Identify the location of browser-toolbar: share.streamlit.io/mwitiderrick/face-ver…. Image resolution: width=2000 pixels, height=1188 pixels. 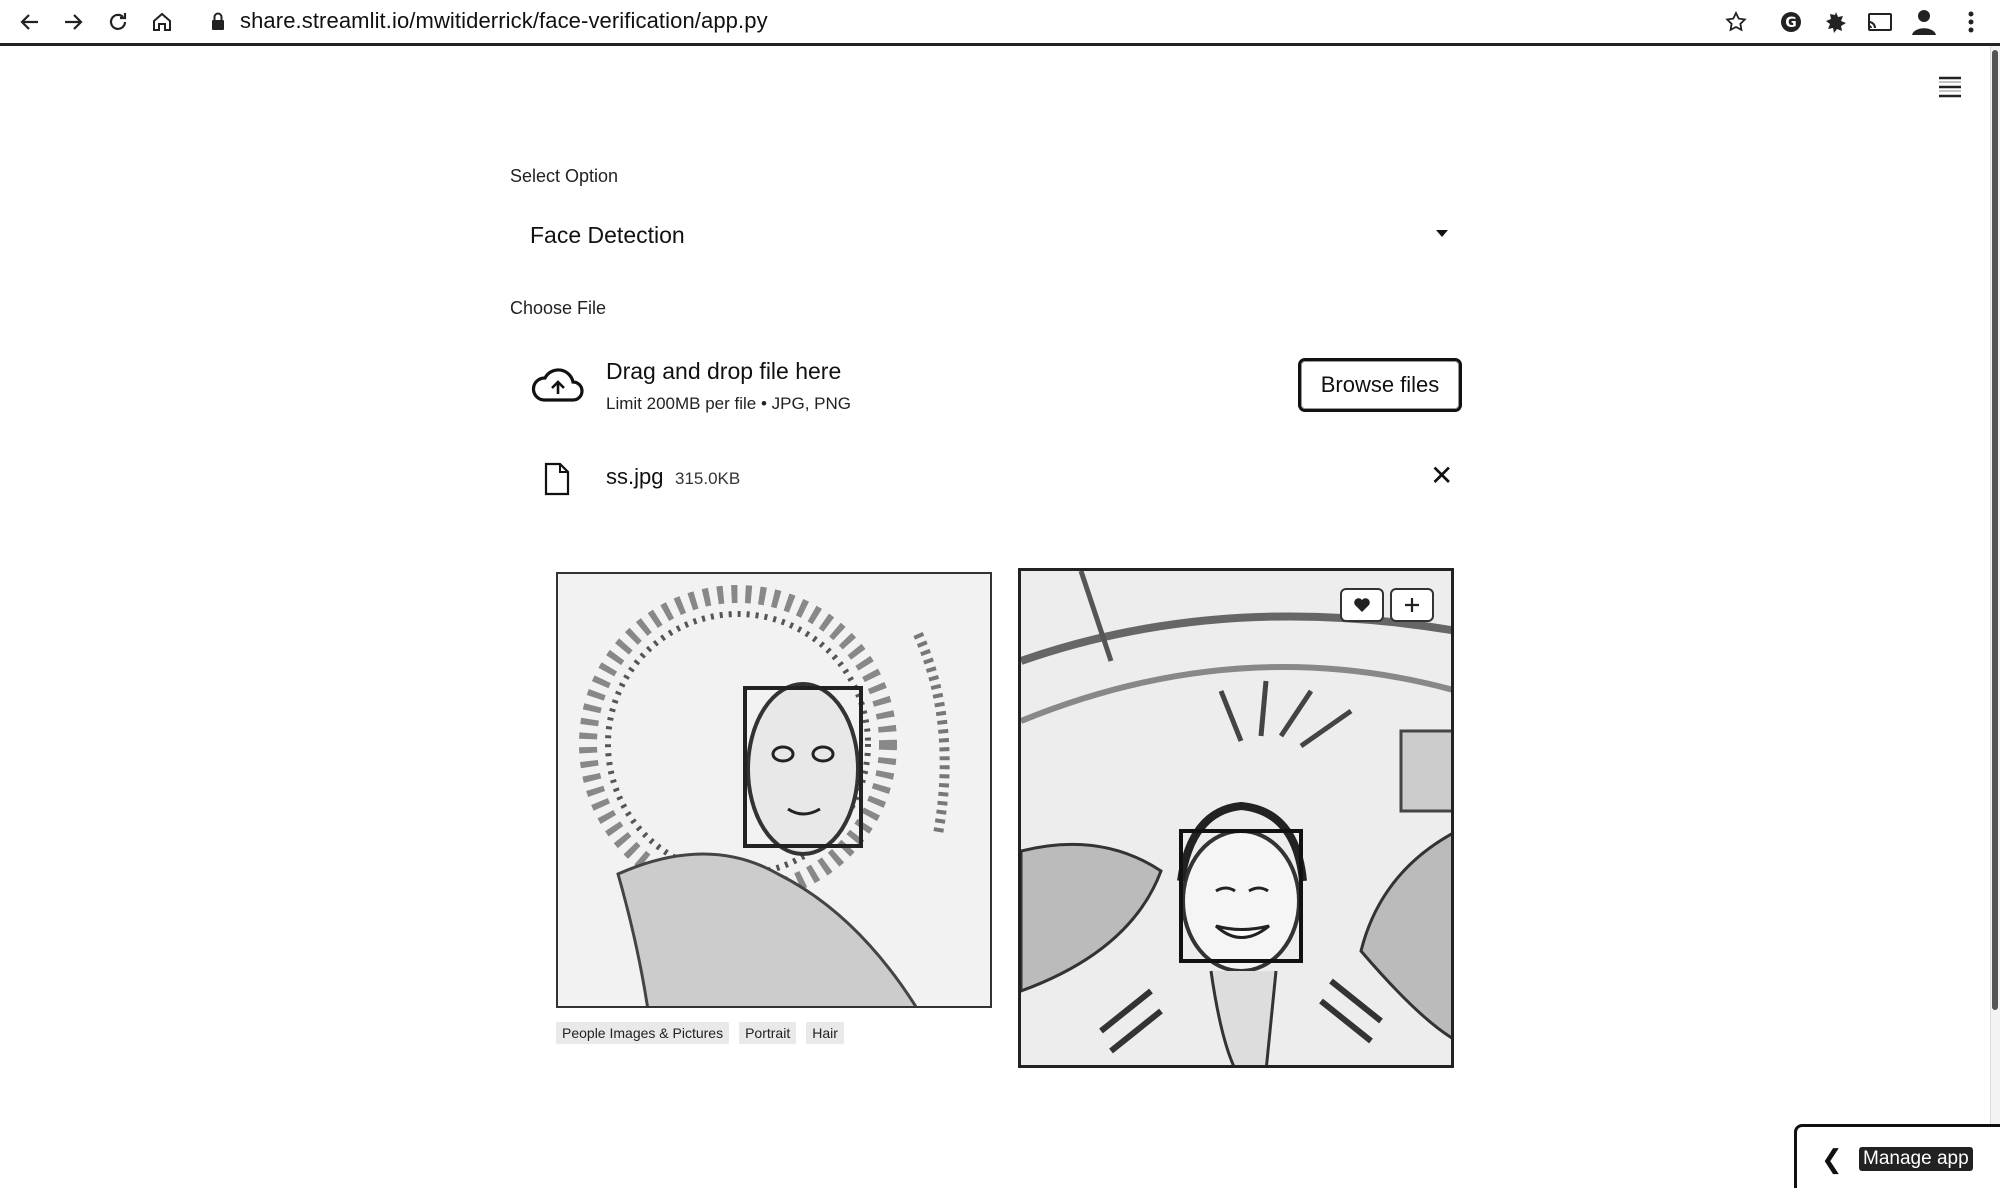
(1000, 23).